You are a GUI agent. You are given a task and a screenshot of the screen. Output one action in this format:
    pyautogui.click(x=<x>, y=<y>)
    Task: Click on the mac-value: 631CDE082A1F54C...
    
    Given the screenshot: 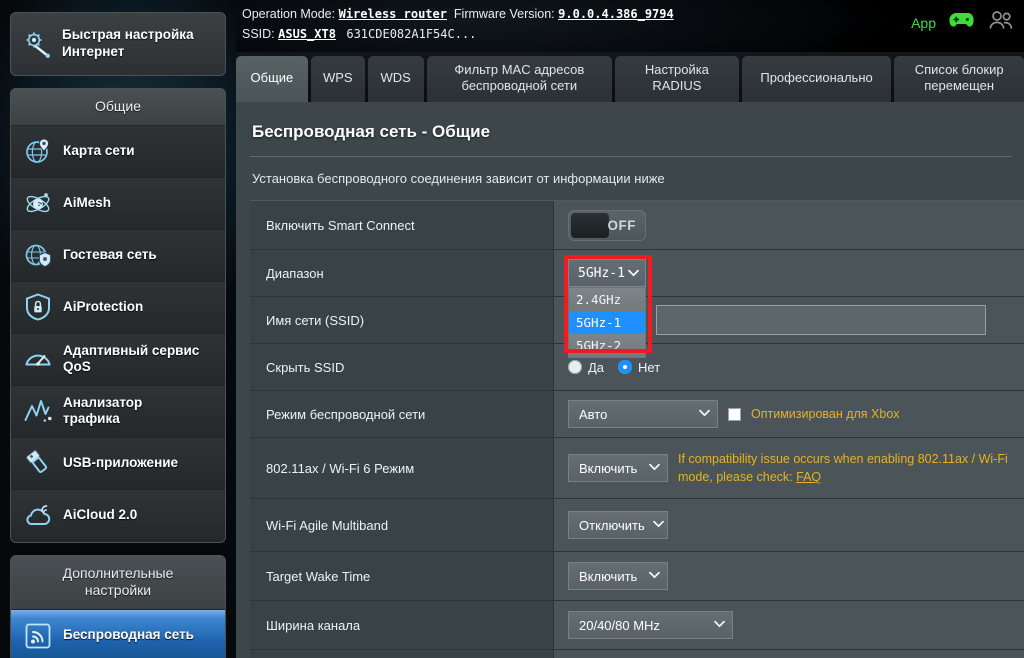 What is the action you would take?
    pyautogui.click(x=411, y=34)
    